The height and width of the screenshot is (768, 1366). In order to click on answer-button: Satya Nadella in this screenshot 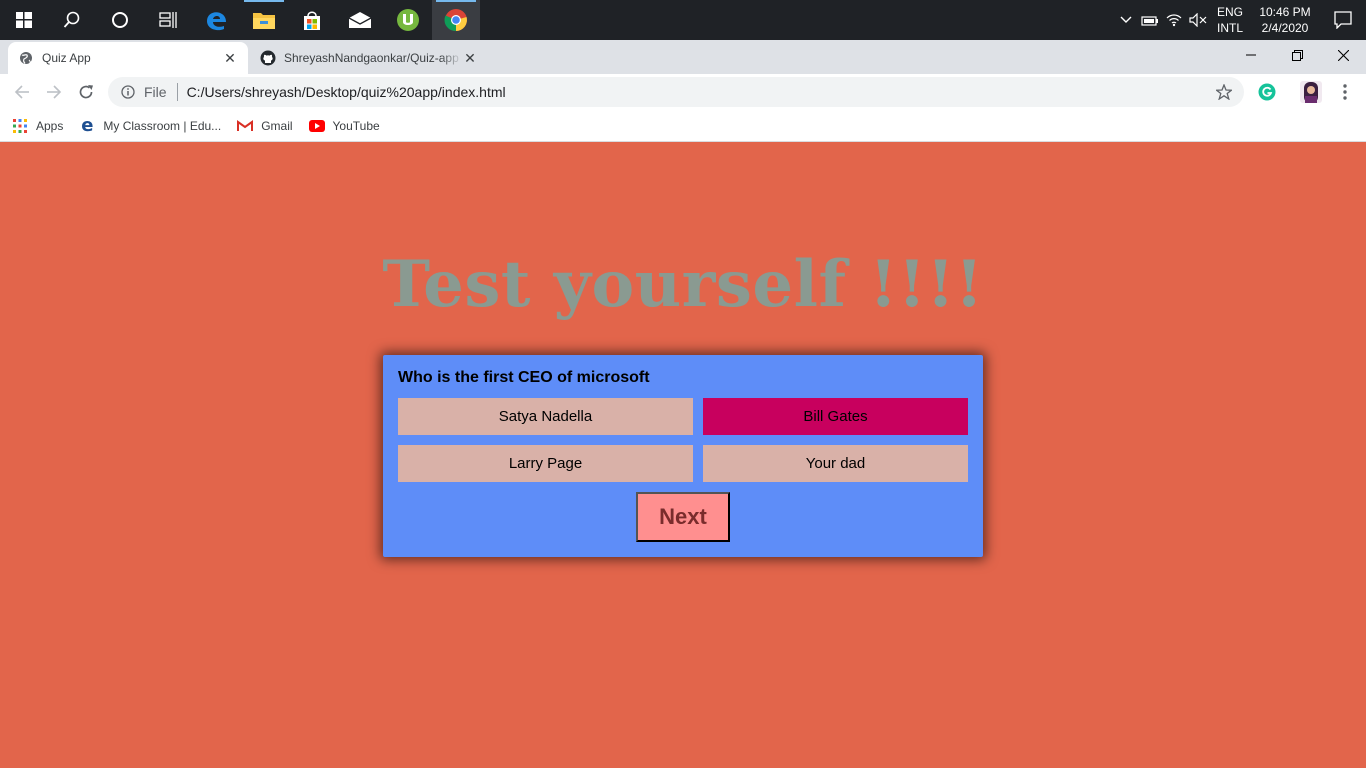, I will do `click(545, 416)`.